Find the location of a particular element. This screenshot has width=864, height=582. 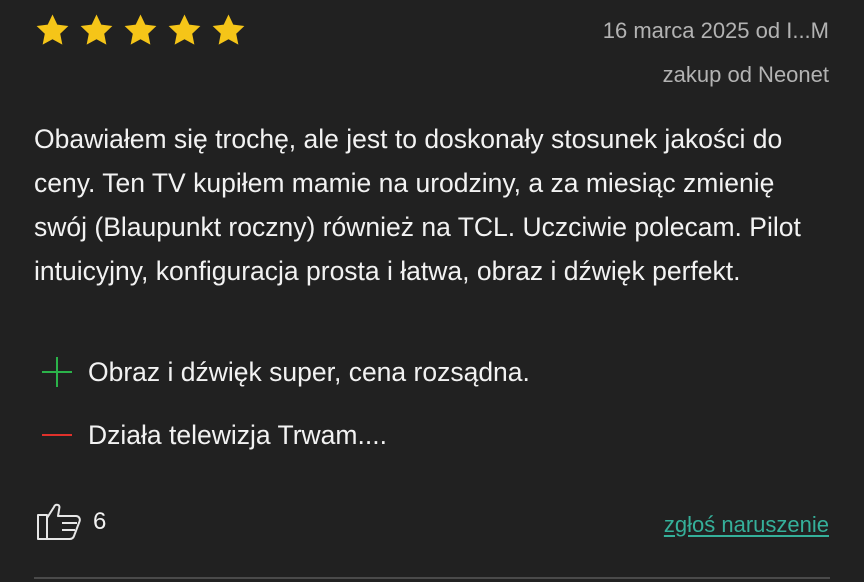

review-date-author: 16 marca 2025 od I...M is located at coordinates (715, 30).